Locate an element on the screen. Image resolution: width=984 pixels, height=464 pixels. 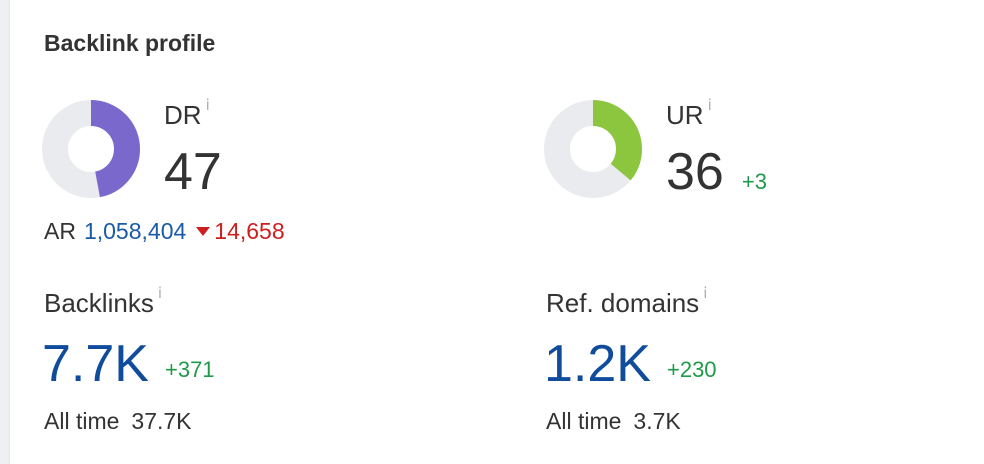
backlinks-label: Backlinks is located at coordinates (99, 303).